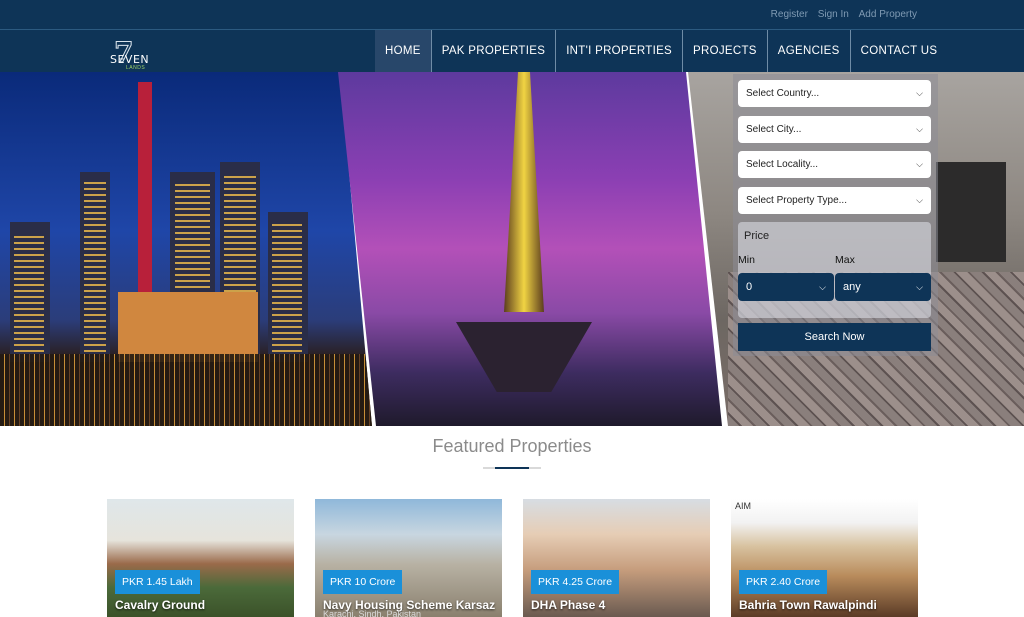 The width and height of the screenshot is (1024, 617). Describe the element at coordinates (725, 51) in the screenshot. I see `nav-projects: PROJECTS` at that location.